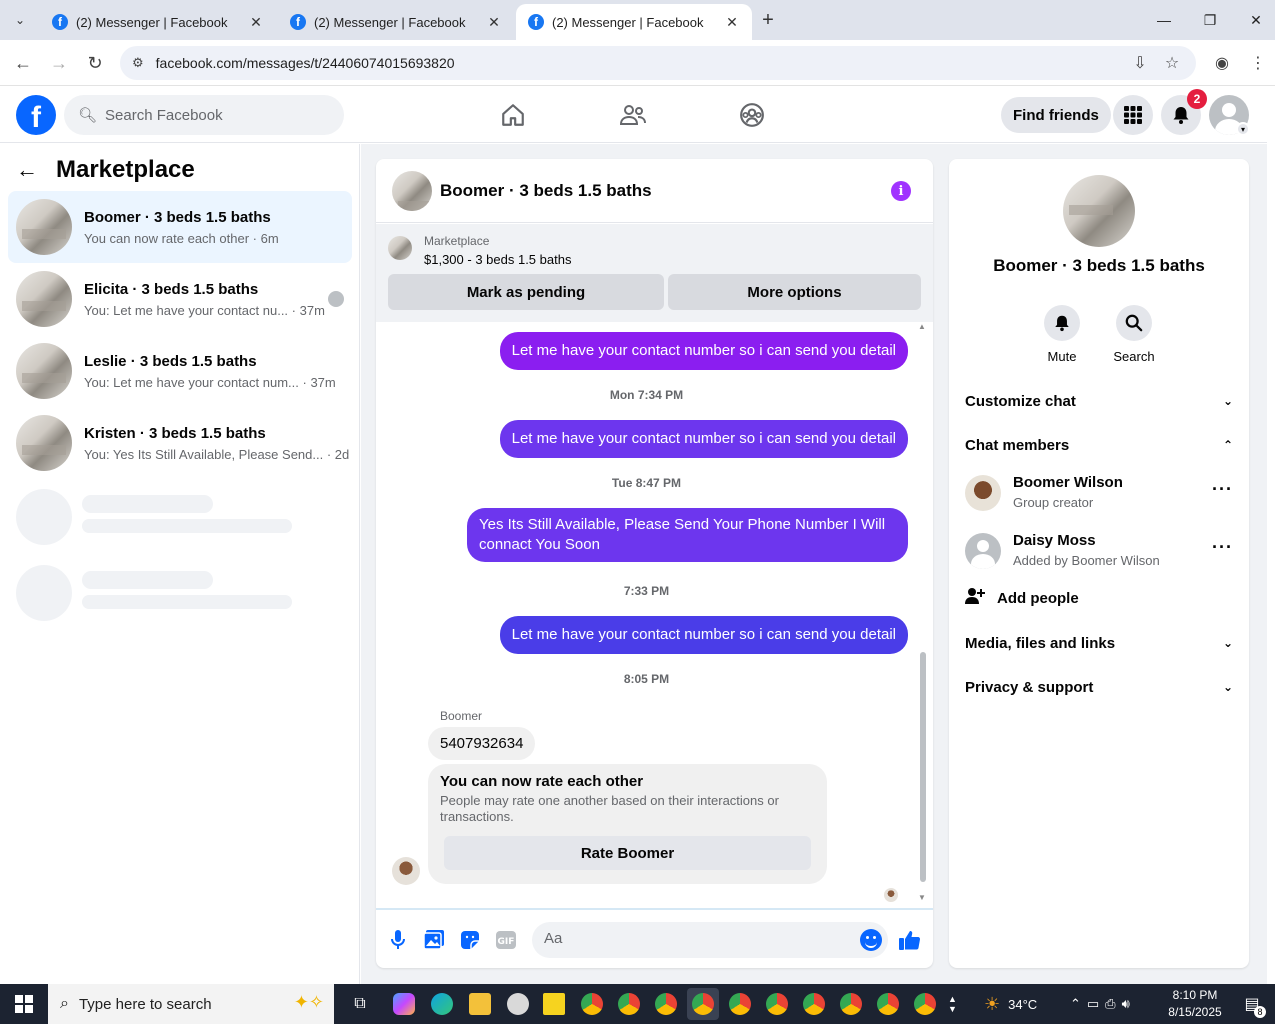 This screenshot has height=1024, width=1275. Describe the element at coordinates (922, 897) in the screenshot. I see `scroll-down-icon: ▼` at that location.